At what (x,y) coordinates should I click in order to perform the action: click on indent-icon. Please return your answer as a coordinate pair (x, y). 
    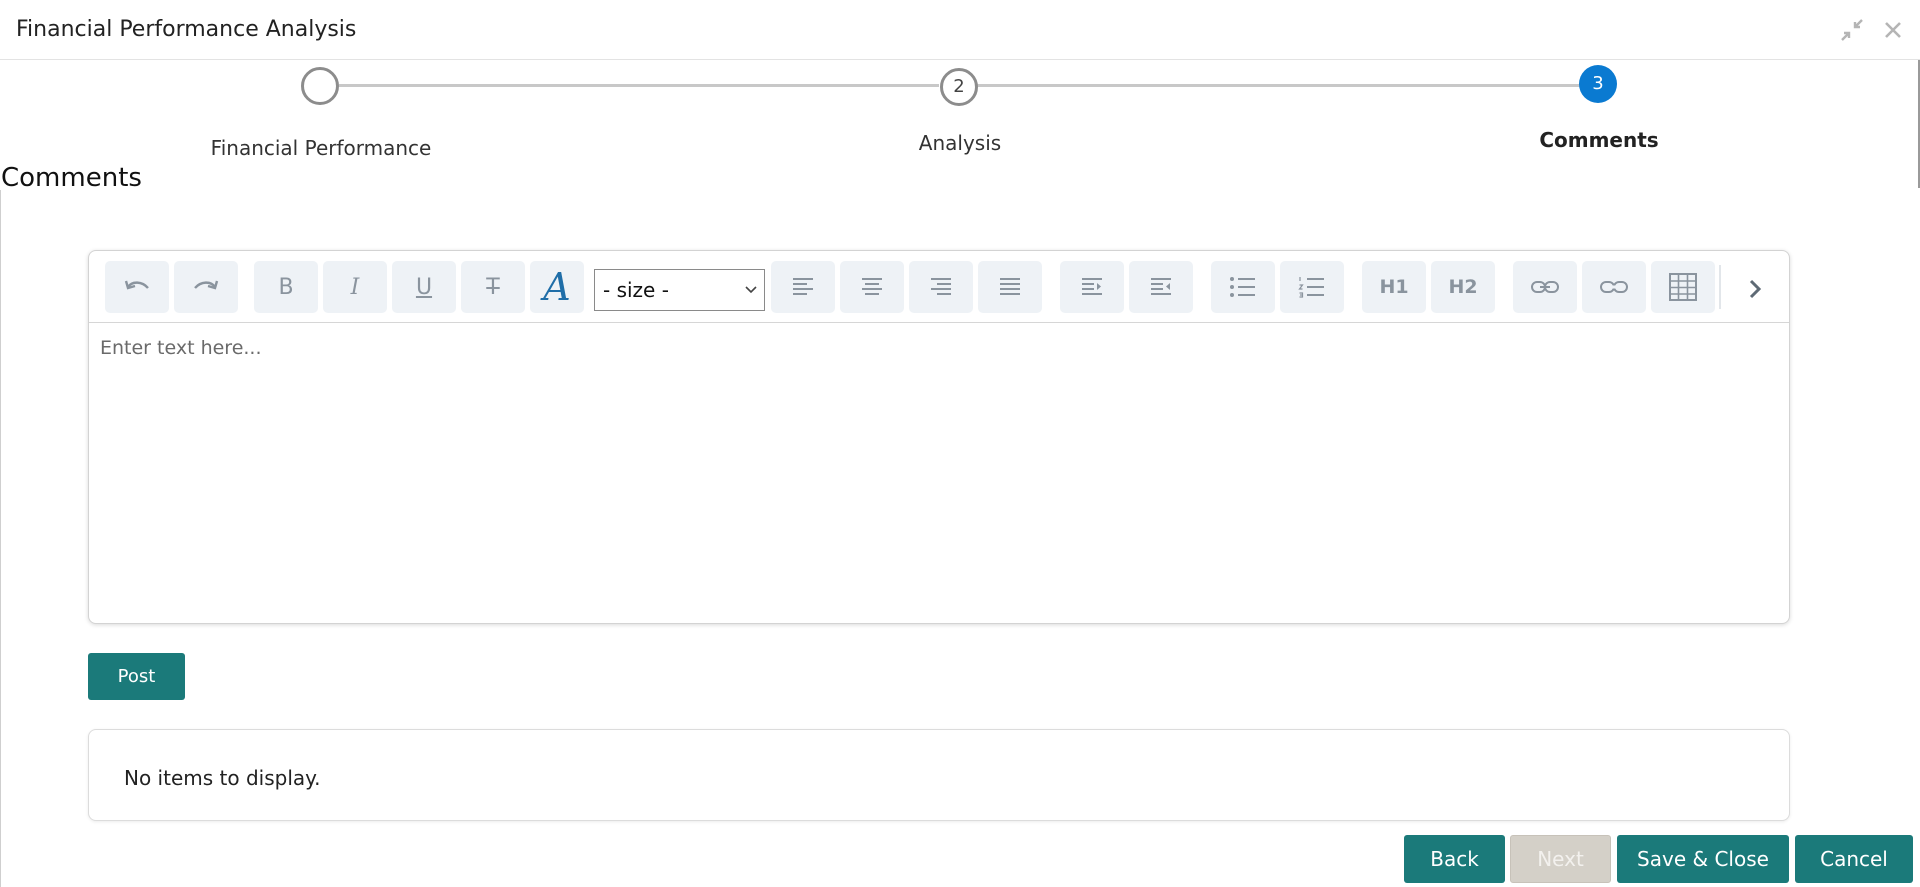
    Looking at the image, I should click on (1092, 287).